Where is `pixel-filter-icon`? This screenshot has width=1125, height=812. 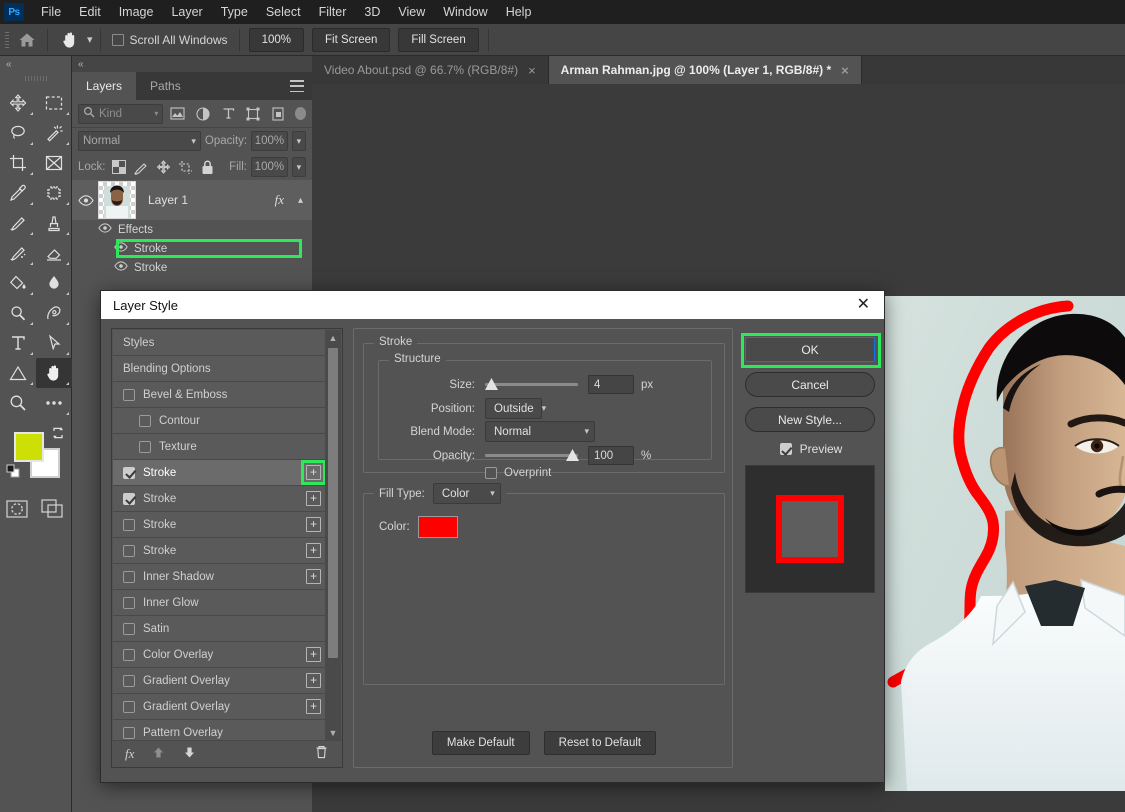 pixel-filter-icon is located at coordinates (177, 114).